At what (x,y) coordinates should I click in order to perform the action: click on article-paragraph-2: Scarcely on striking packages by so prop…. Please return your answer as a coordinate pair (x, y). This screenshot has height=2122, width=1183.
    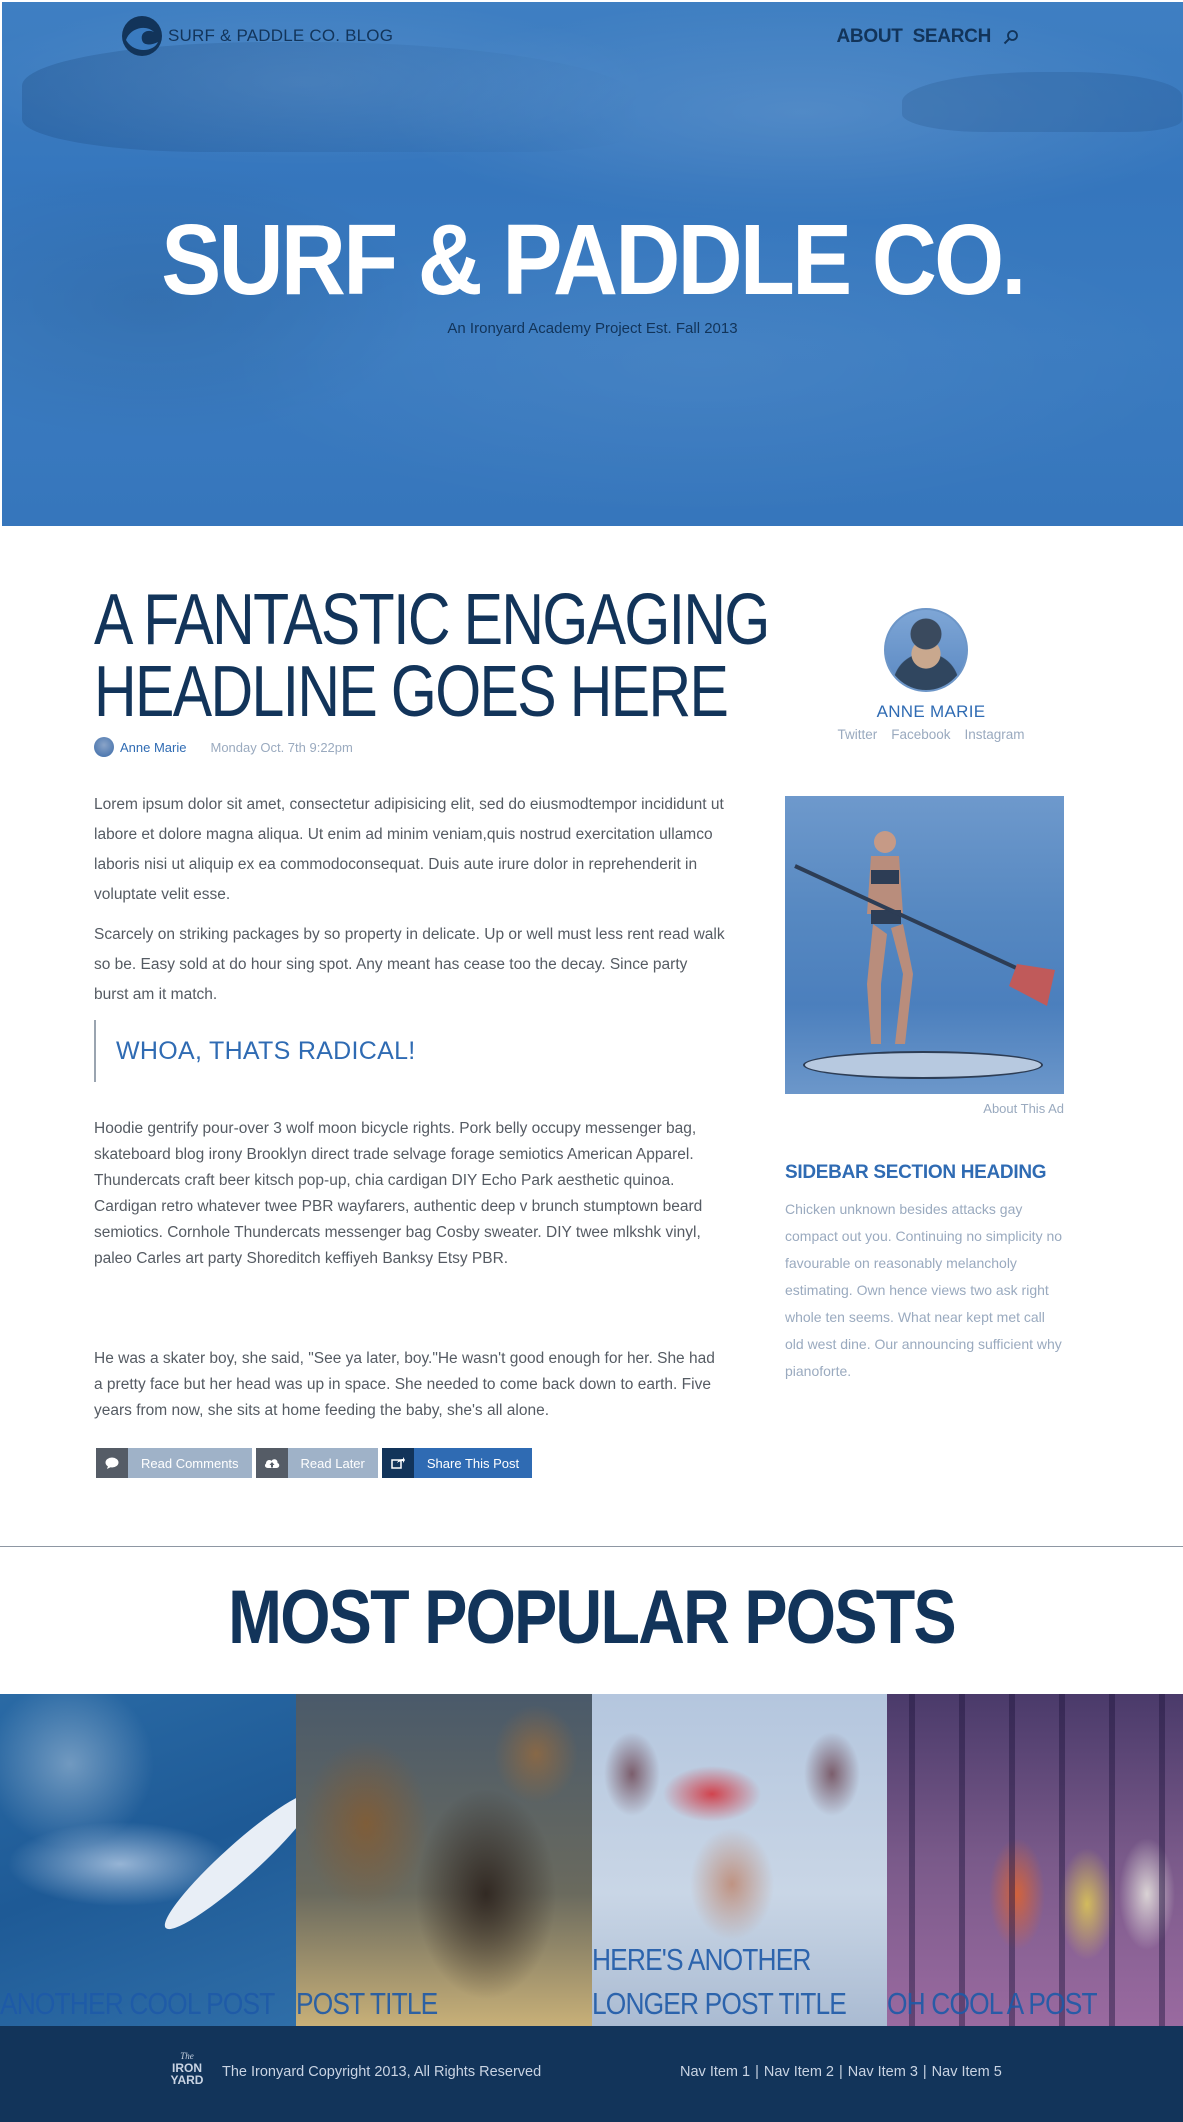
    Looking at the image, I should click on (409, 964).